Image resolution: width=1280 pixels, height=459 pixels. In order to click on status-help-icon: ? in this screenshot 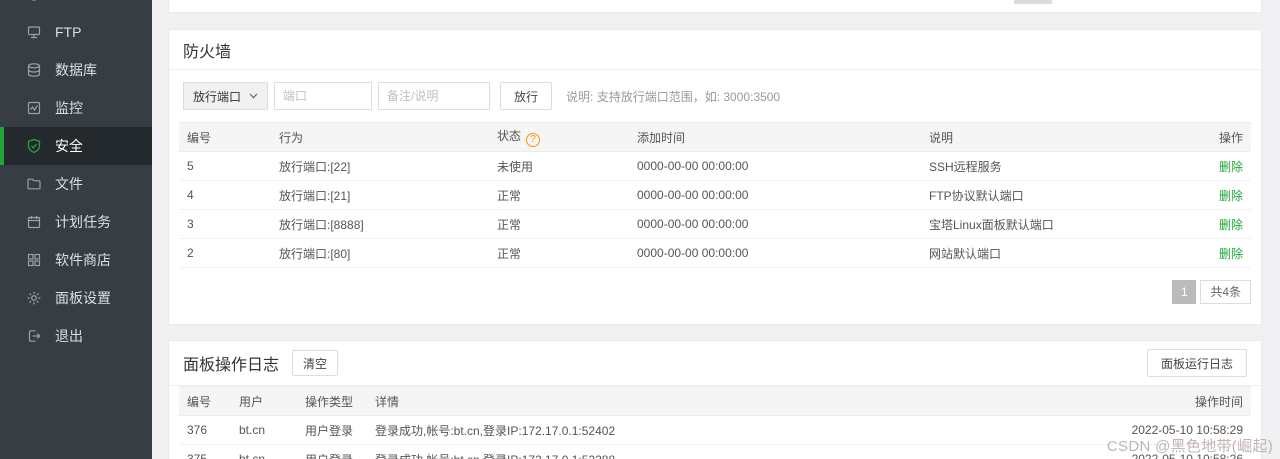, I will do `click(533, 140)`.